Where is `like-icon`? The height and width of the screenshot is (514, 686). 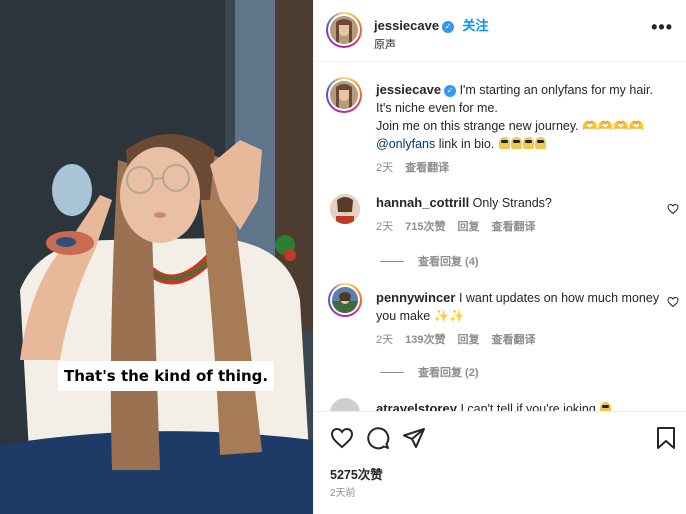
like-icon is located at coordinates (342, 438).